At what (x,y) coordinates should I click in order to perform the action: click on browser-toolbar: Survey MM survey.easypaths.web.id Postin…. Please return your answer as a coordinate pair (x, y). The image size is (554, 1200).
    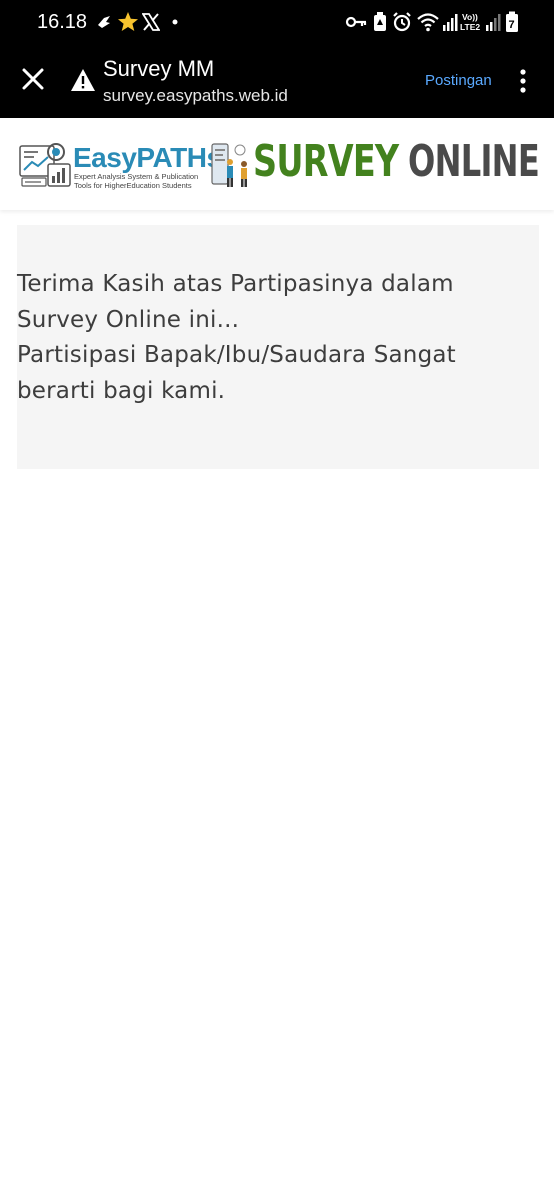
    Looking at the image, I should click on (277, 81).